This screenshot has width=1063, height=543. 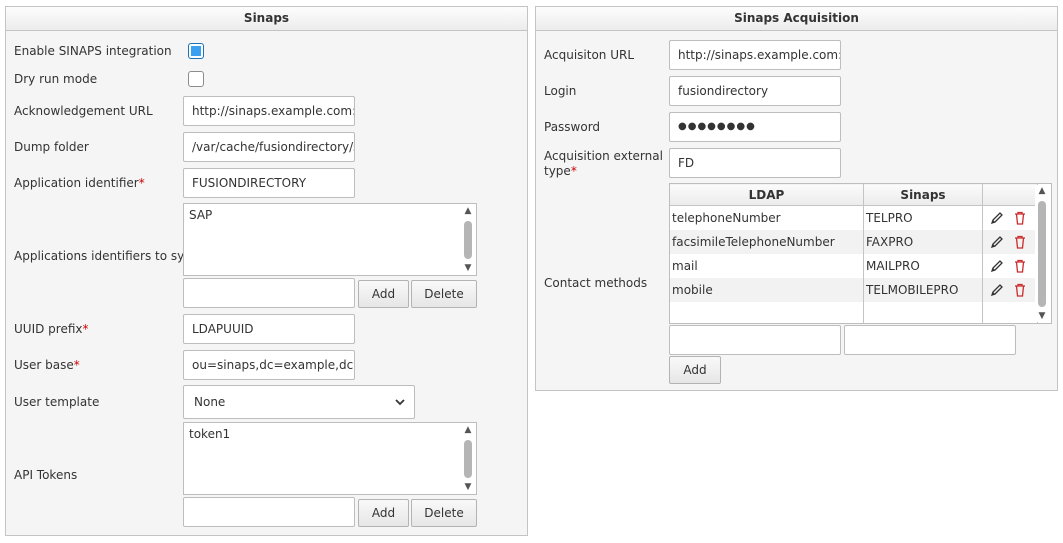 I want to click on chevron-down-icon, so click(x=400, y=402).